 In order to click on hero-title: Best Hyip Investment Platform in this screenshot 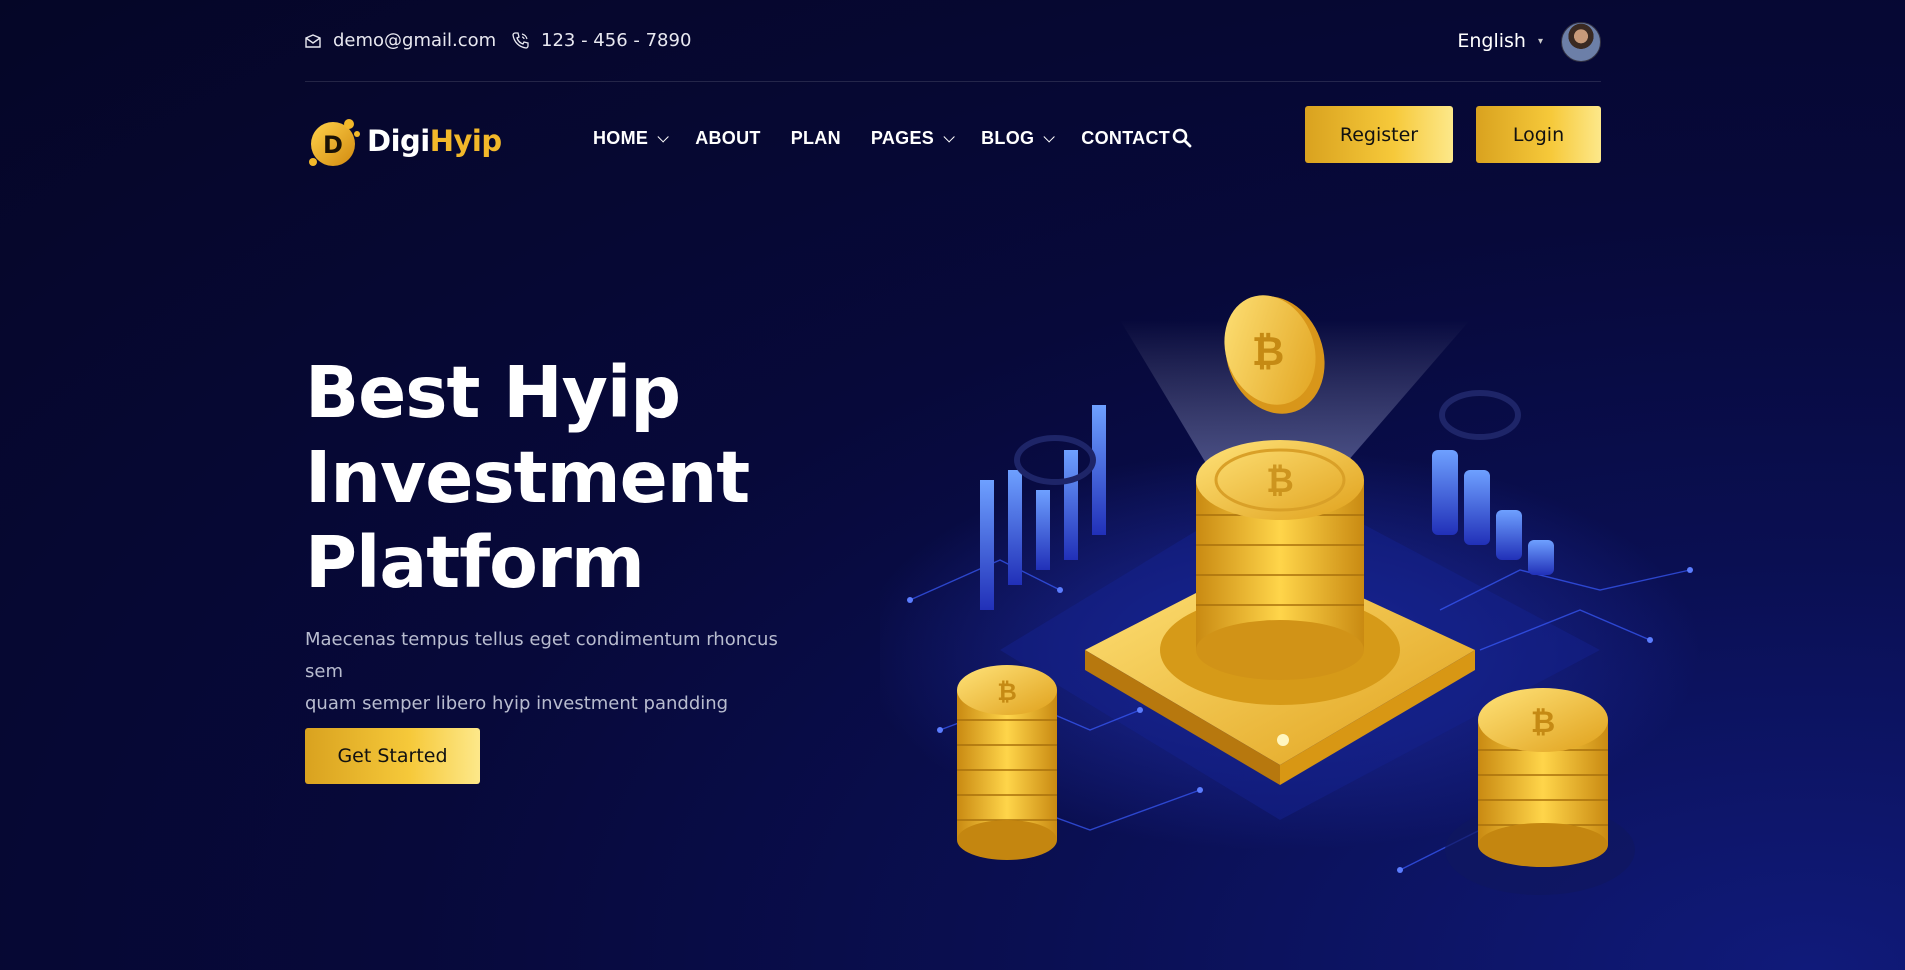, I will do `click(585, 477)`.